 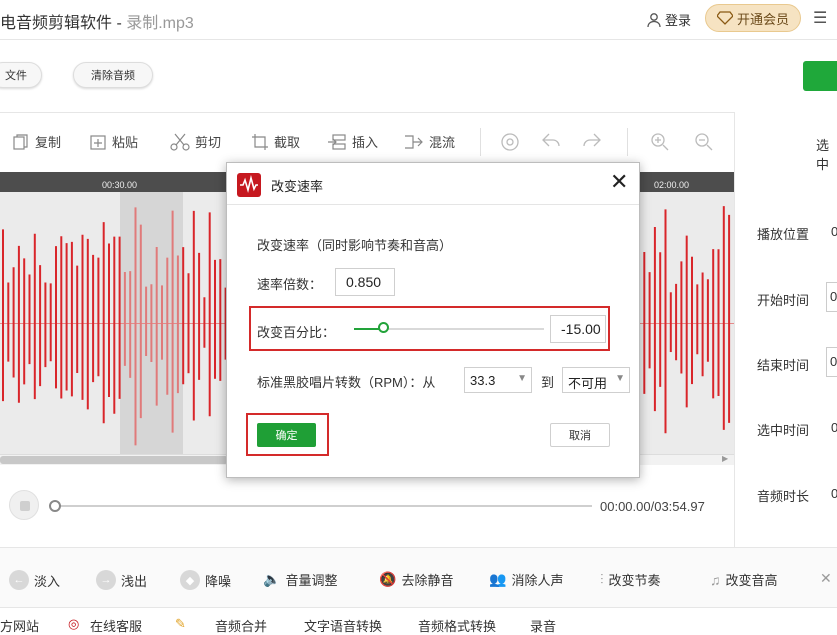 What do you see at coordinates (537, 580) in the screenshot?
I see `remove-vocal-label: 消除人声` at bounding box center [537, 580].